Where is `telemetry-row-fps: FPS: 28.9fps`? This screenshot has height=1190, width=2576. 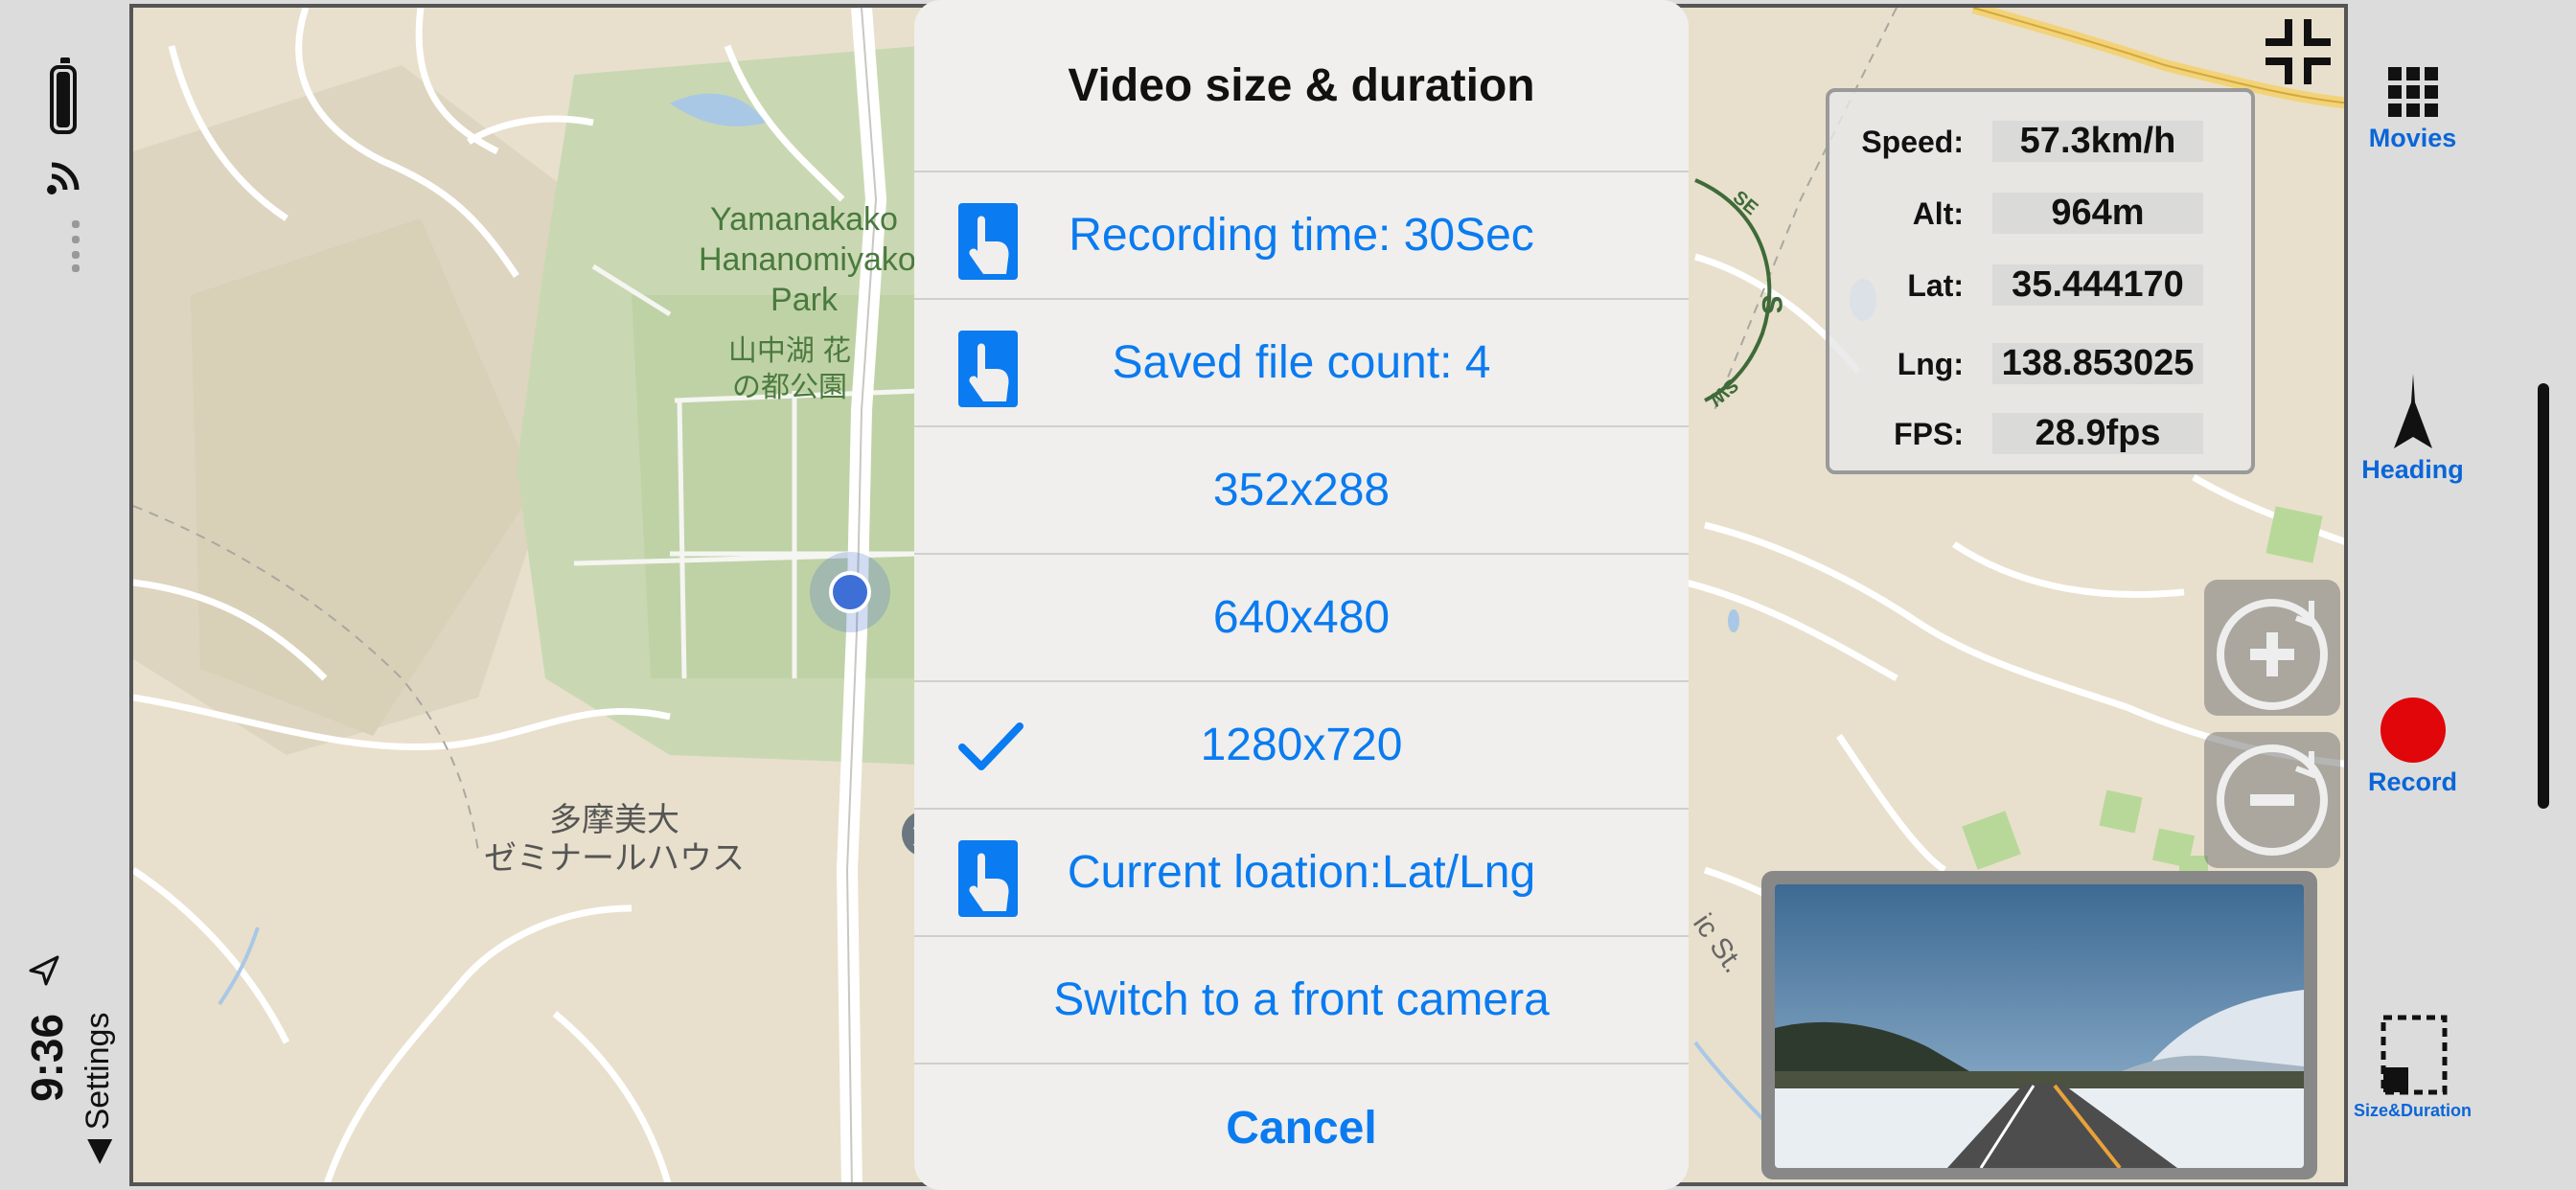 telemetry-row-fps: FPS: 28.9fps is located at coordinates (2040, 432).